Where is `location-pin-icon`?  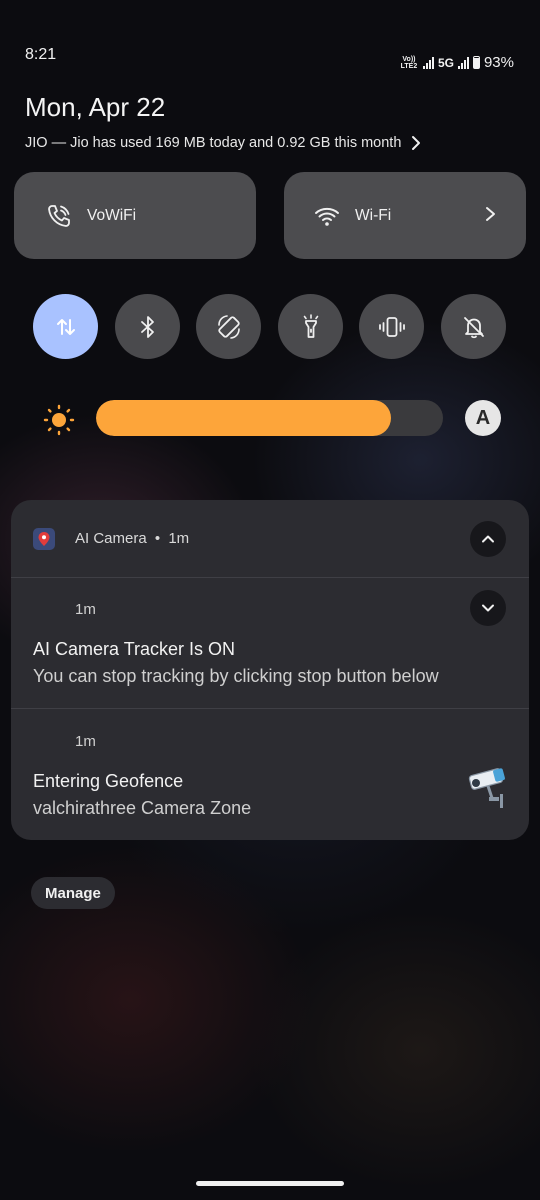
location-pin-icon is located at coordinates (44, 539).